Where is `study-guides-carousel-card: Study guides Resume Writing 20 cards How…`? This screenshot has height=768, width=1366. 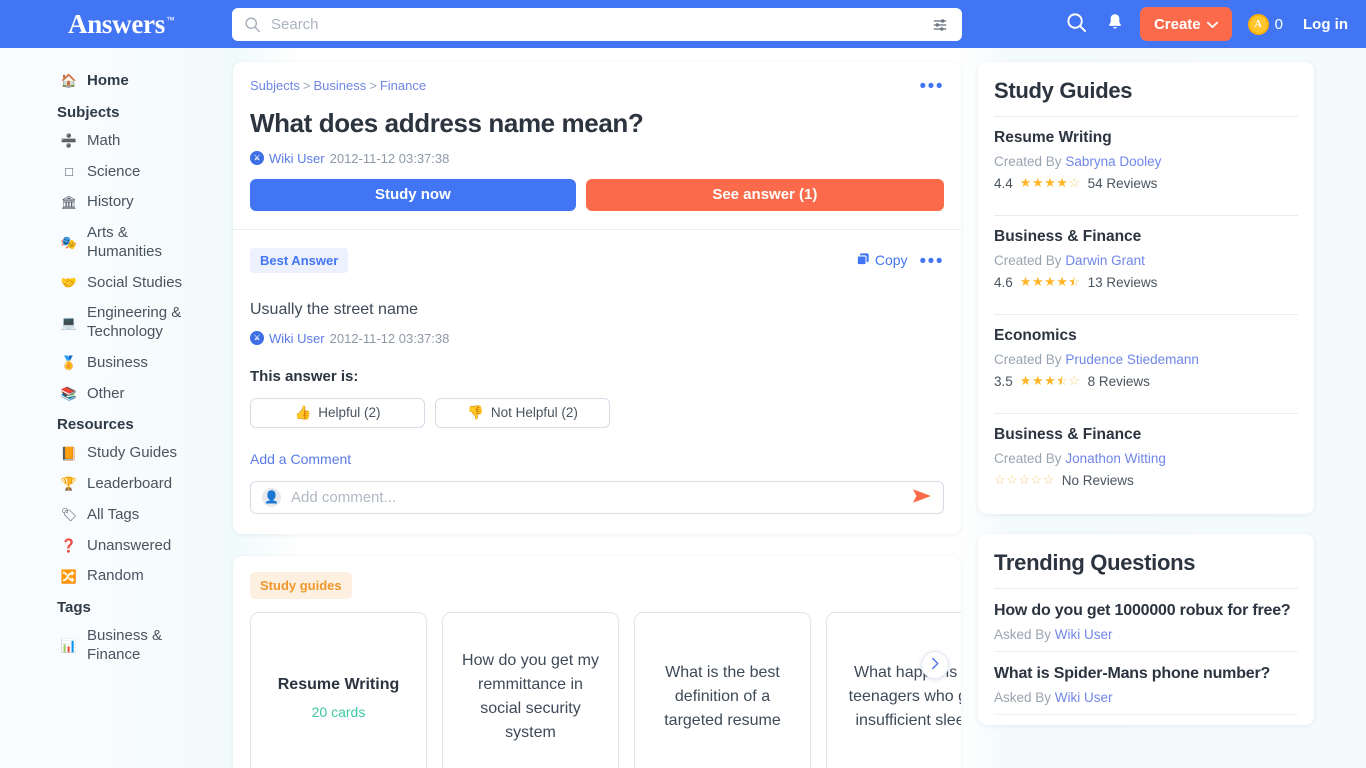 study-guides-carousel-card: Study guides Resume Writing 20 cards How… is located at coordinates (597, 661).